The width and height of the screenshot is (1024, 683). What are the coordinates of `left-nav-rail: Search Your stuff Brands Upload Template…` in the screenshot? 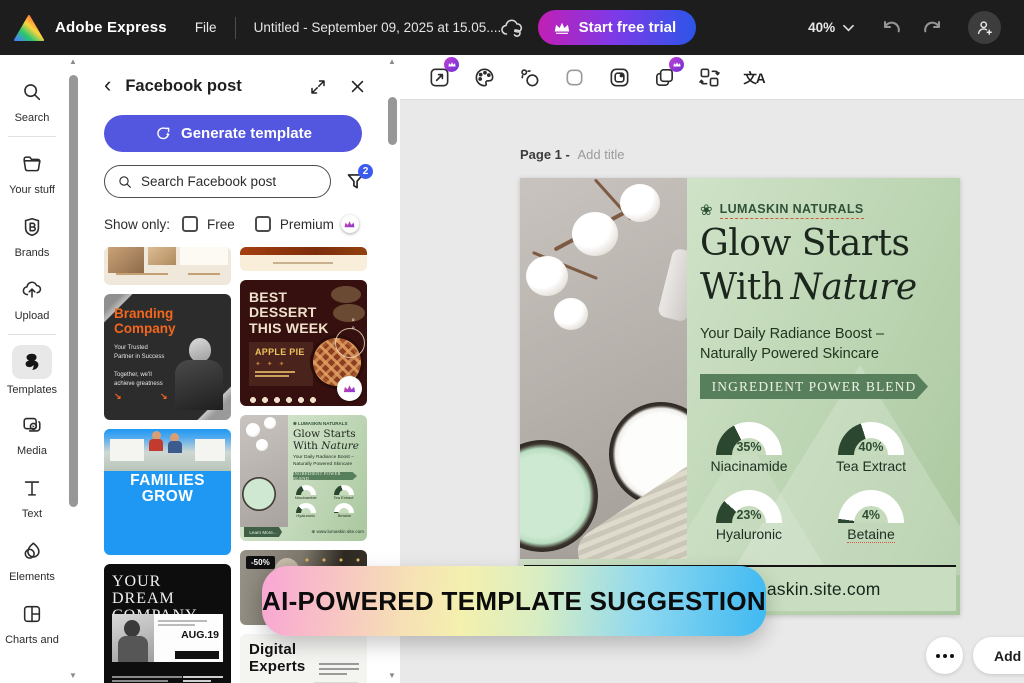 It's located at (32, 369).